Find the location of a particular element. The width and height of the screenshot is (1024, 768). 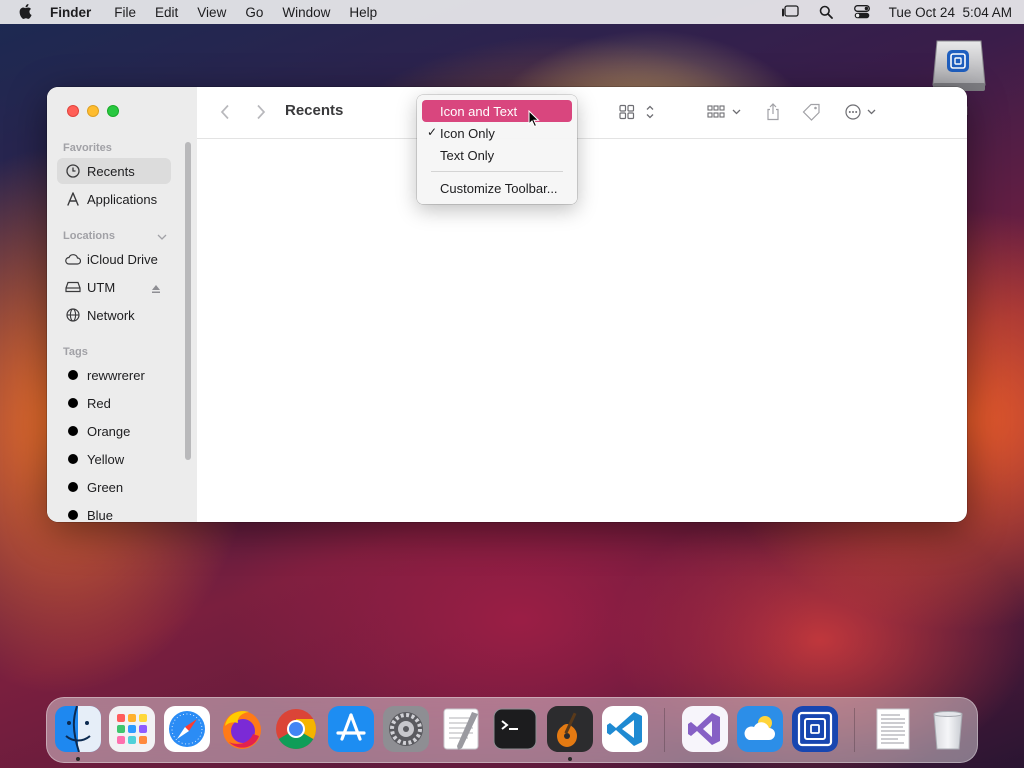

checkmark-icon: ✓ is located at coordinates (432, 132).